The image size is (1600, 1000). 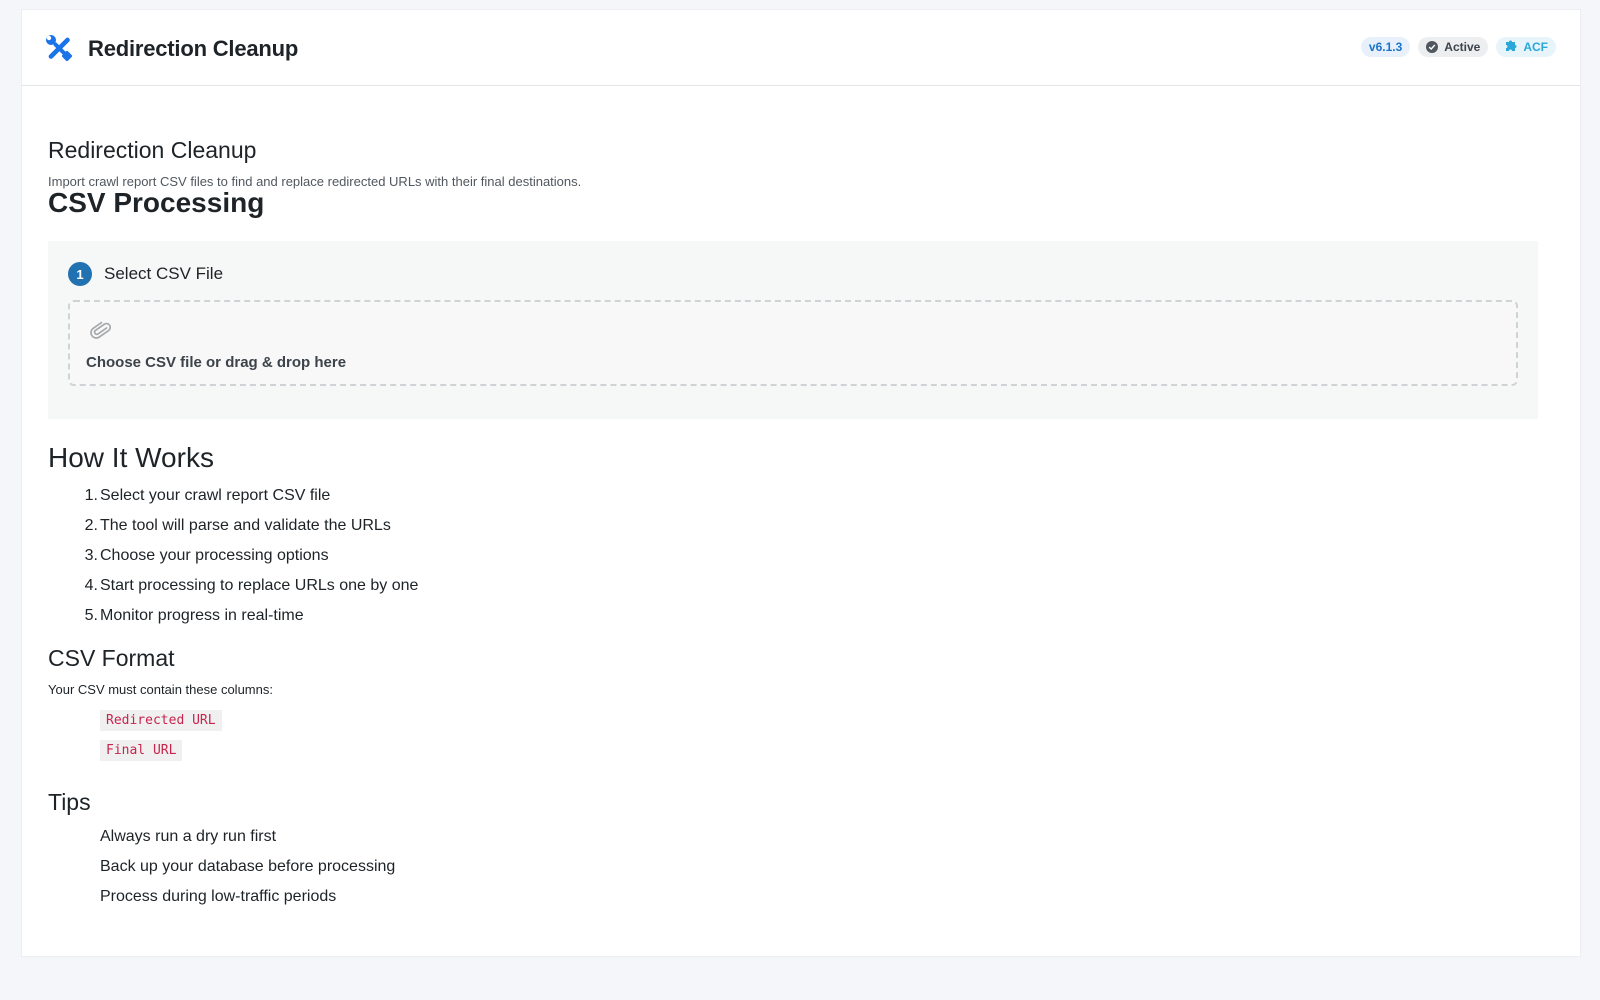 What do you see at coordinates (801, 48) in the screenshot?
I see `header-bar: Redirection Cleanup v6.1.3 Active ACF` at bounding box center [801, 48].